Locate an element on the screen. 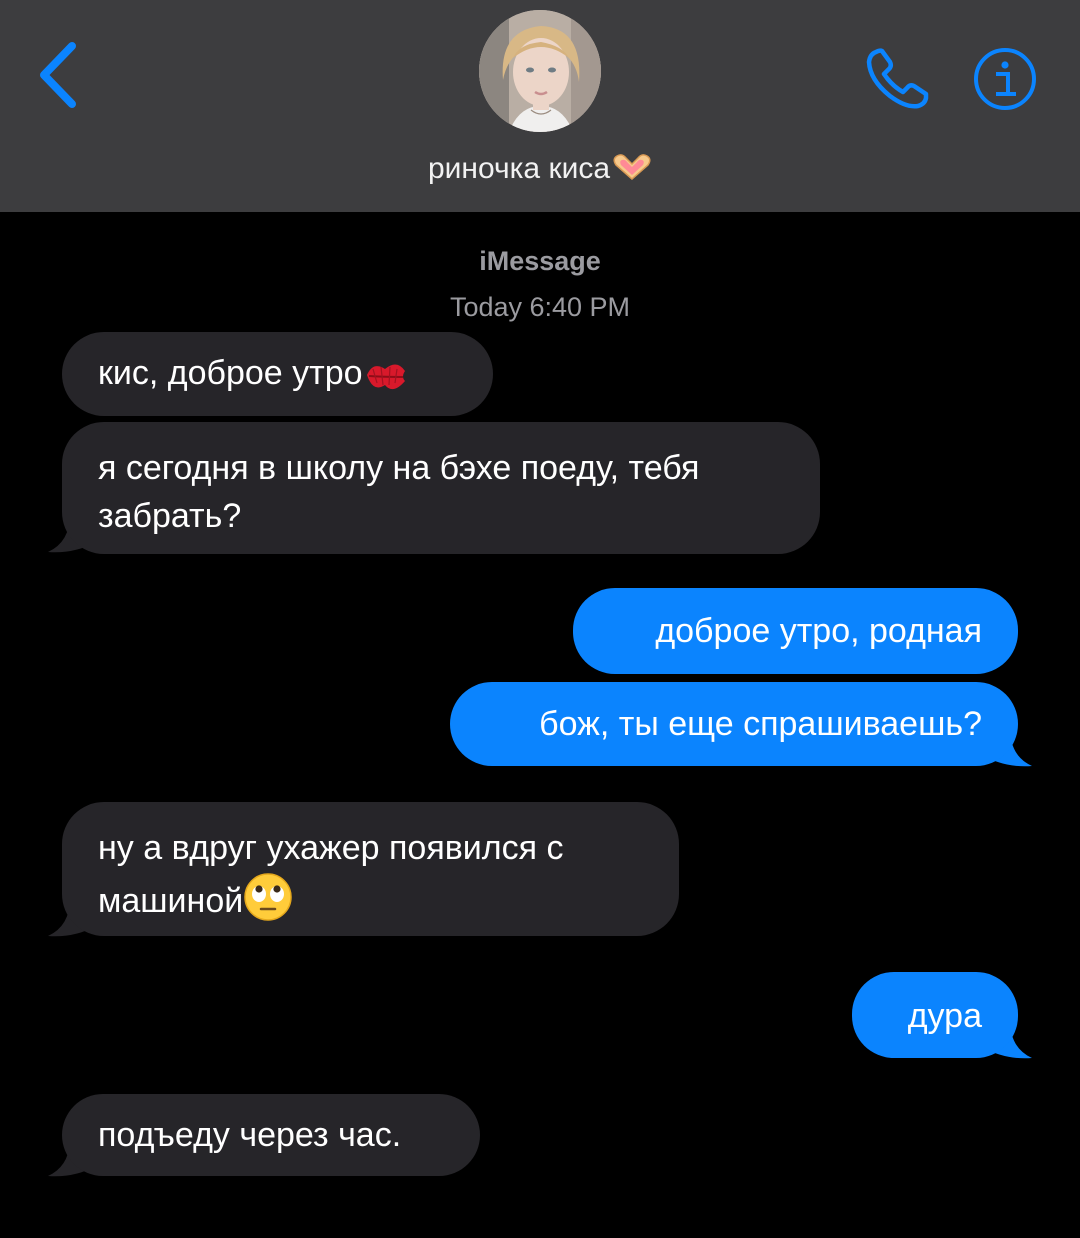 Image resolution: width=1080 pixels, height=1238 pixels. contact-name-text: риночка киса is located at coordinates (519, 168).